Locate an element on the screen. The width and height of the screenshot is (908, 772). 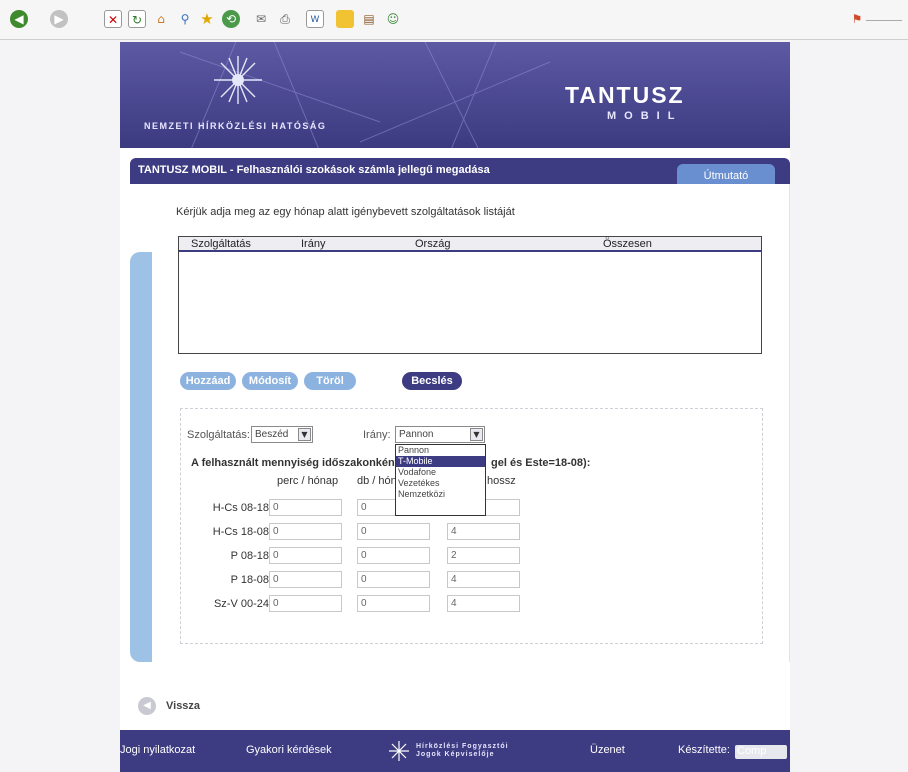
footer-message-link: Üzenet is located at coordinates (607, 750).